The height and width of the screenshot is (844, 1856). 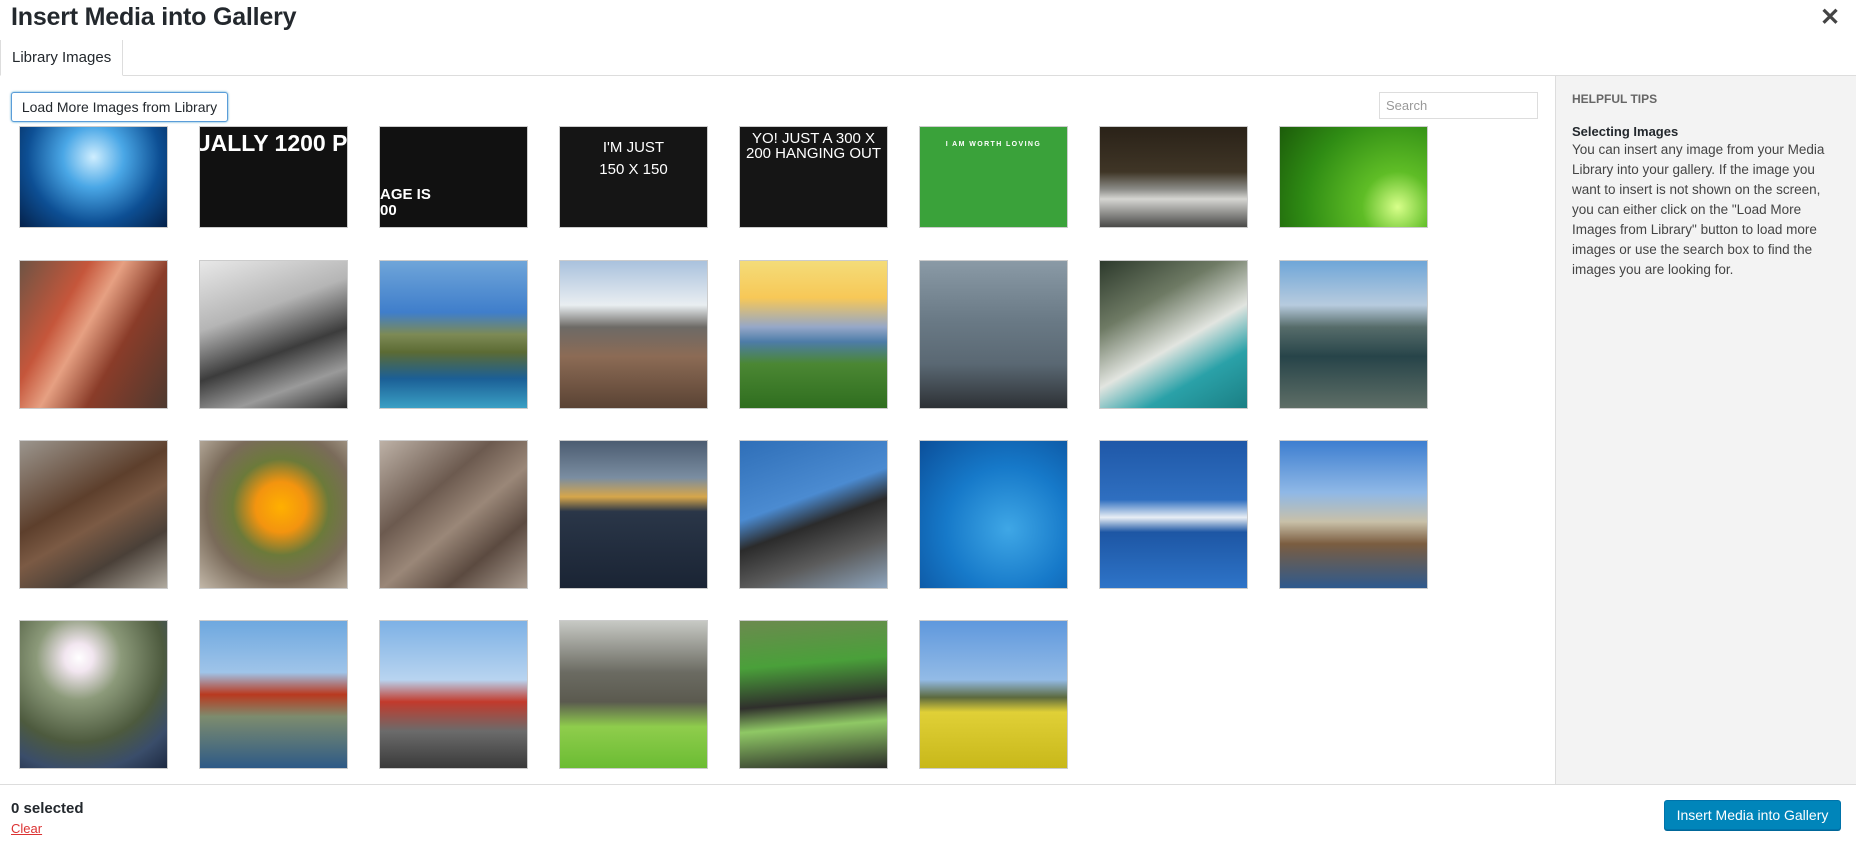 I want to click on page-title: Insert Media into Gallery, so click(x=154, y=17).